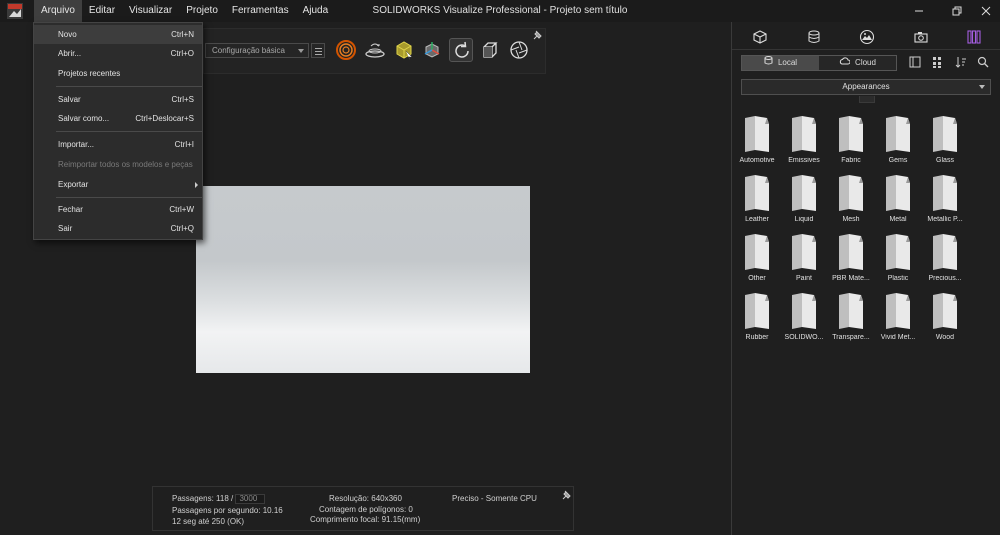 The height and width of the screenshot is (535, 1000). What do you see at coordinates (118, 209) in the screenshot?
I see `menu-item-fechar: Fechar Ctrl+W` at bounding box center [118, 209].